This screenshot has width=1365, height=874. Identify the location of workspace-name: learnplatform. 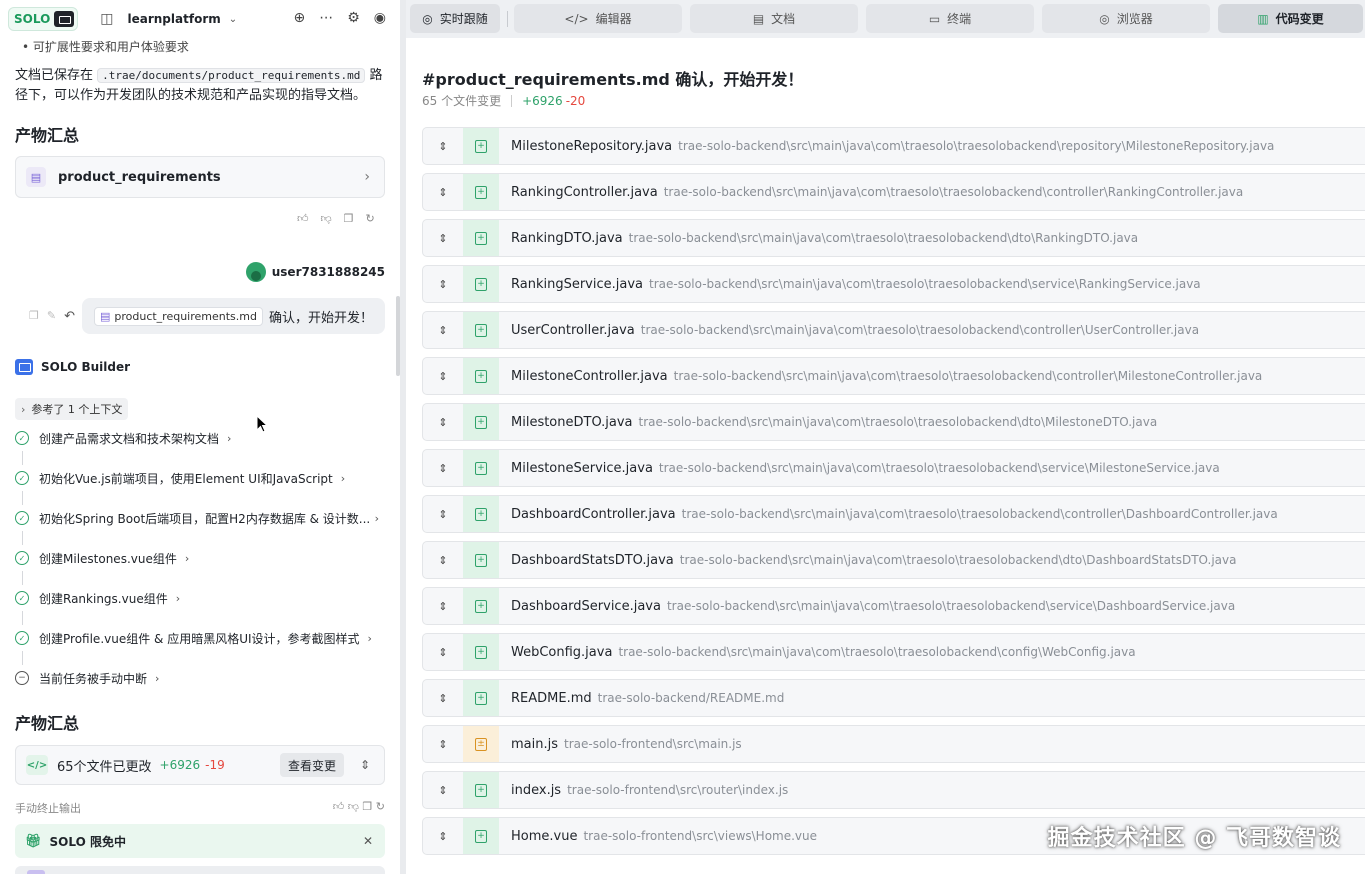
(174, 19).